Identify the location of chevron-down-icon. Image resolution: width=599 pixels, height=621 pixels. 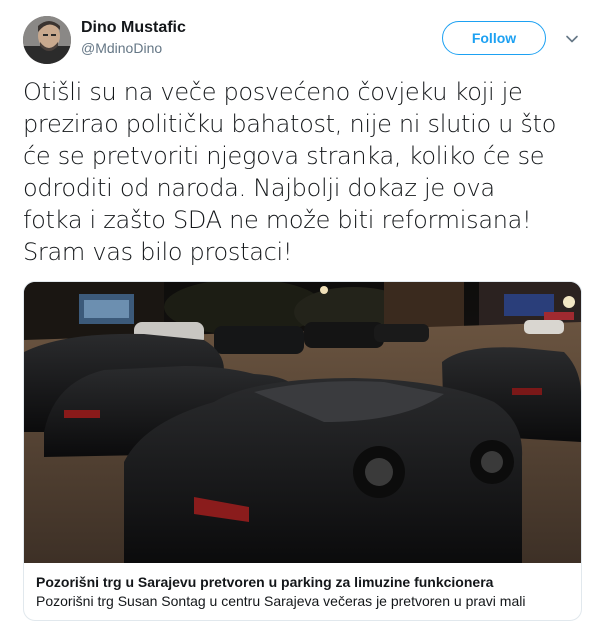
(572, 39).